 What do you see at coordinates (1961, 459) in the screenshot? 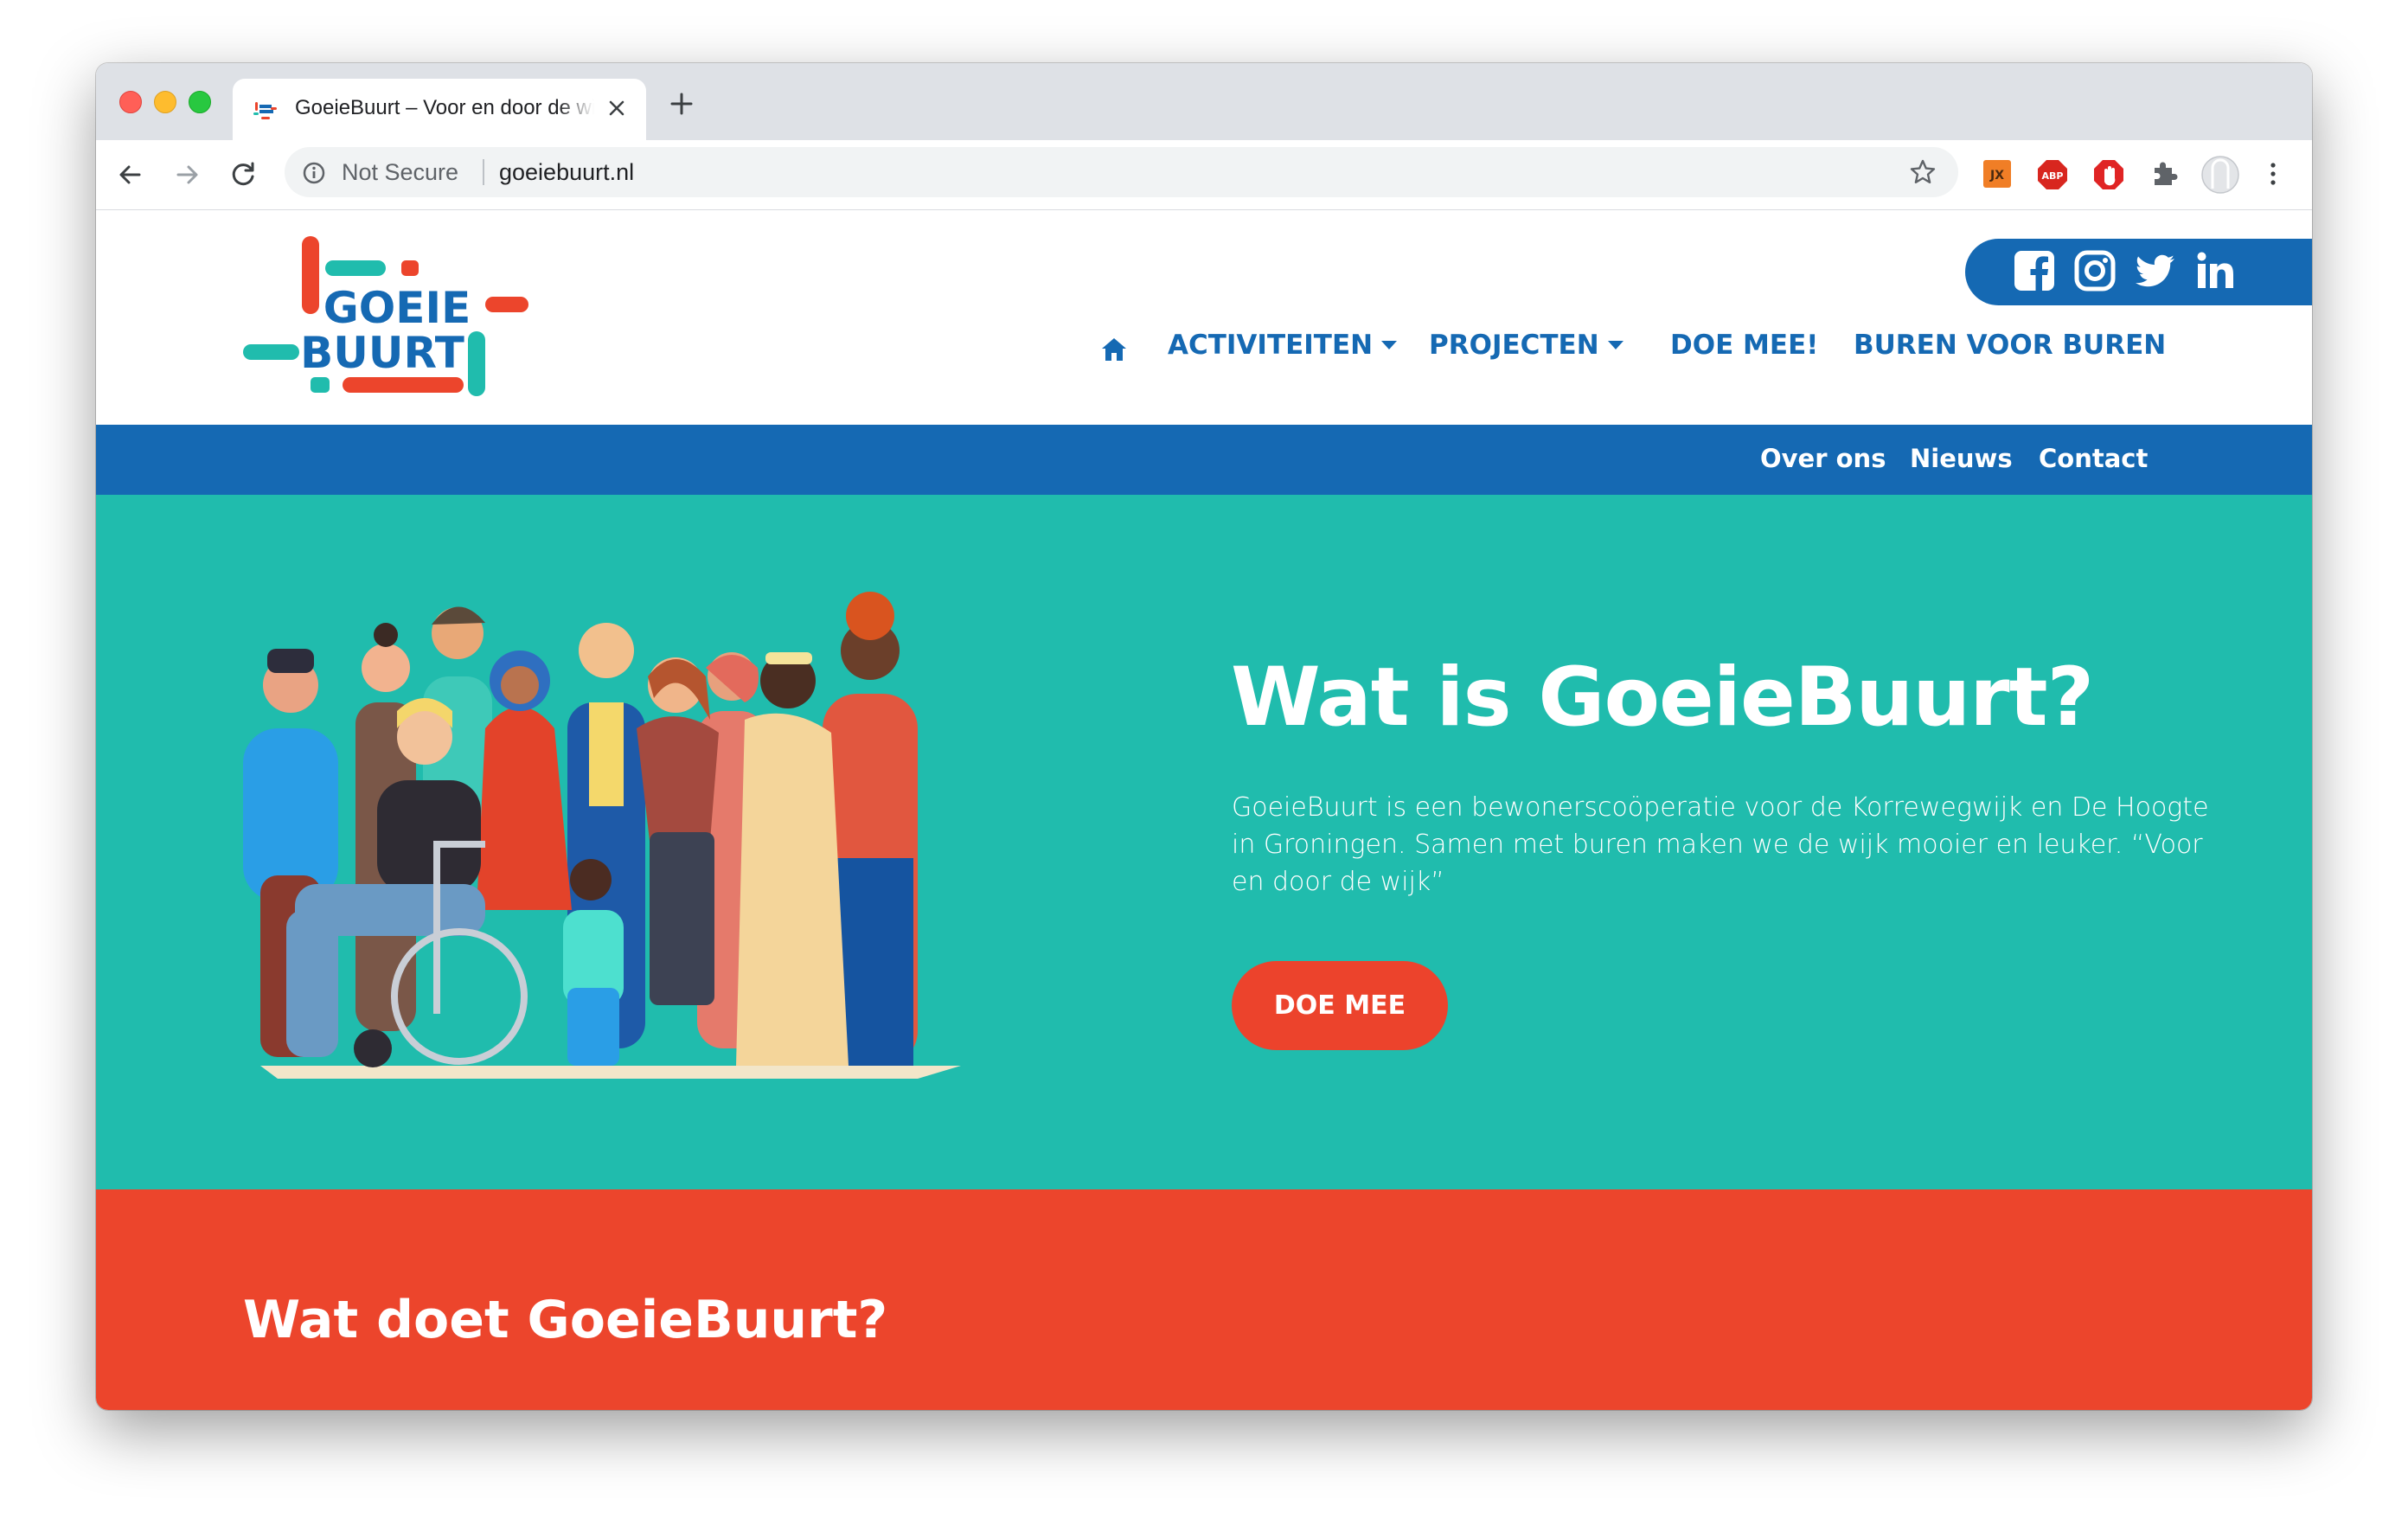
I see `subnav-nieuws: Nieuws` at bounding box center [1961, 459].